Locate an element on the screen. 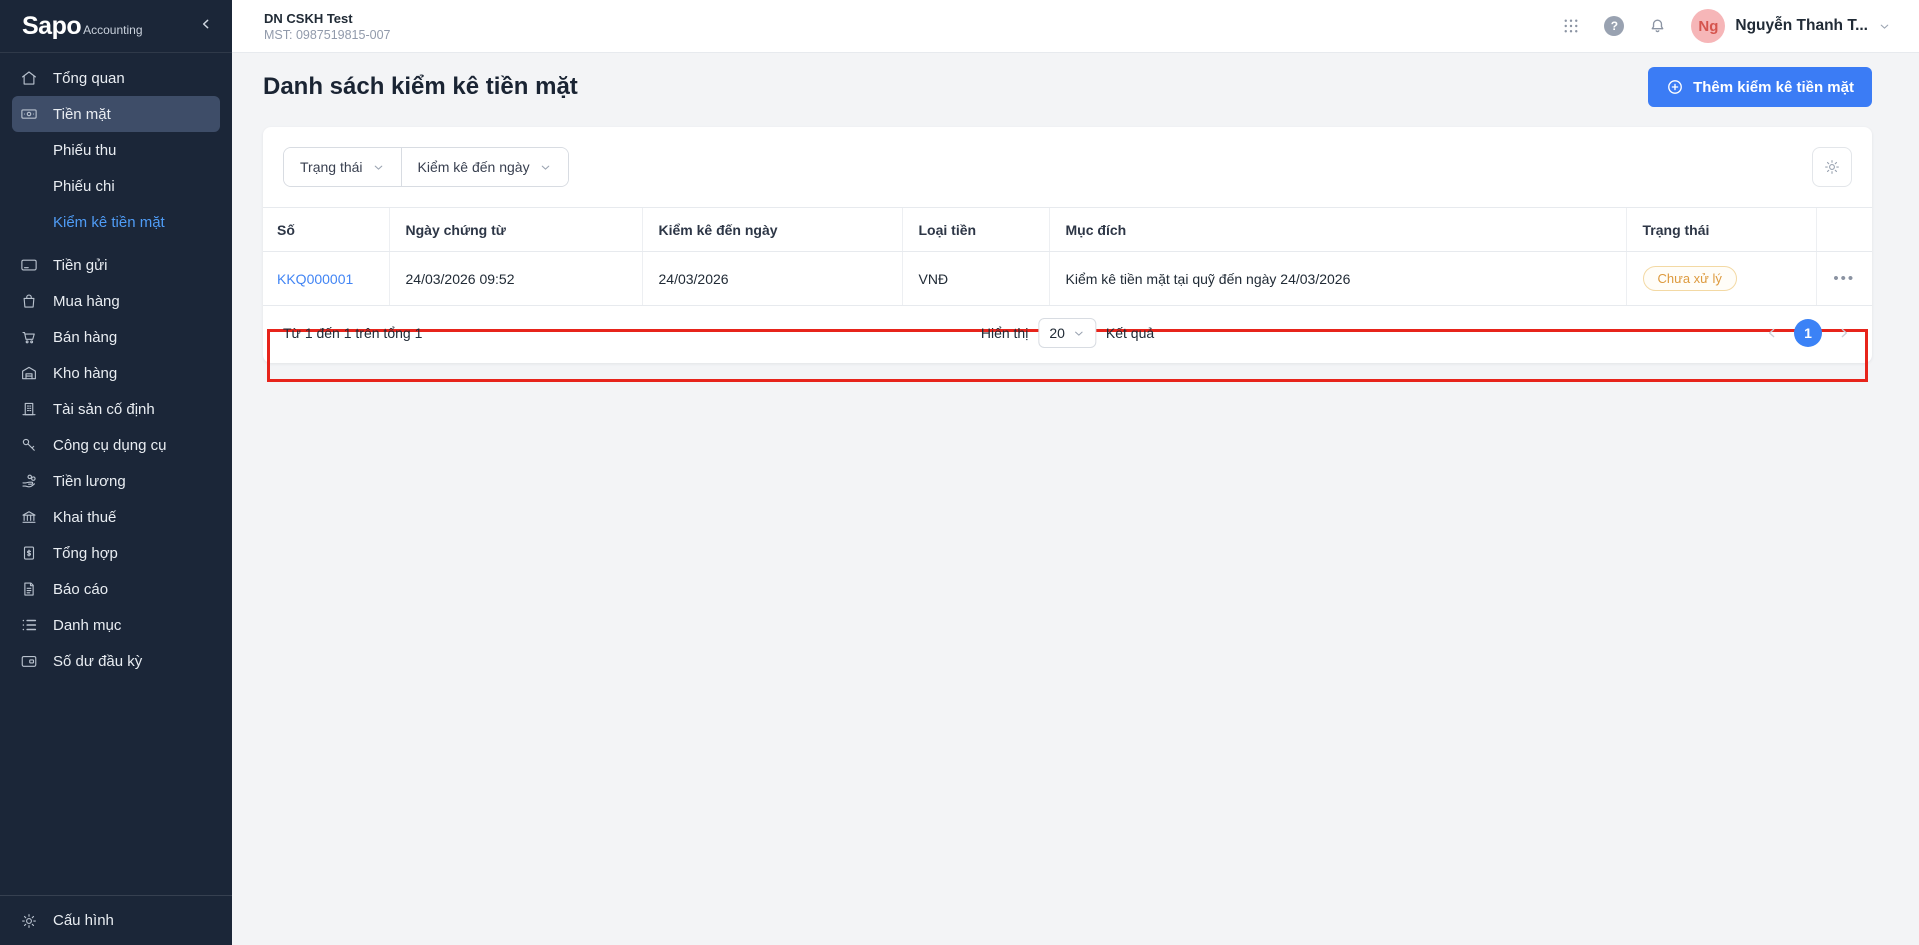 This screenshot has width=1919, height=945. plus-circle-icon is located at coordinates (1675, 87).